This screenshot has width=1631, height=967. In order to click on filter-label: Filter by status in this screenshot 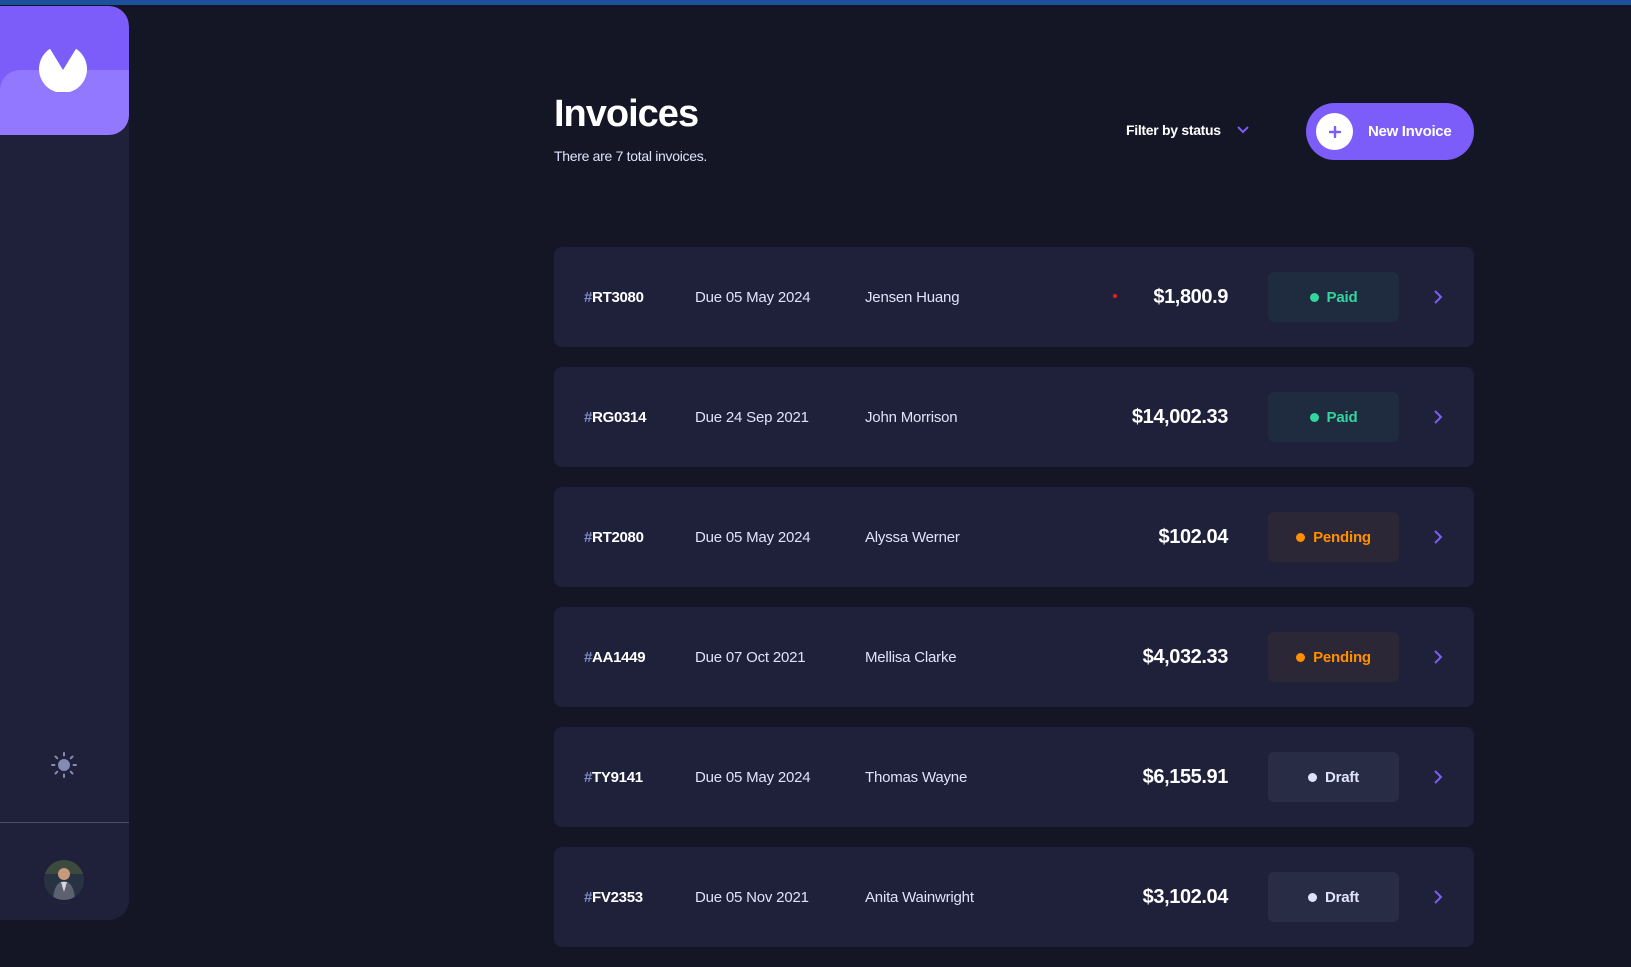, I will do `click(1173, 130)`.